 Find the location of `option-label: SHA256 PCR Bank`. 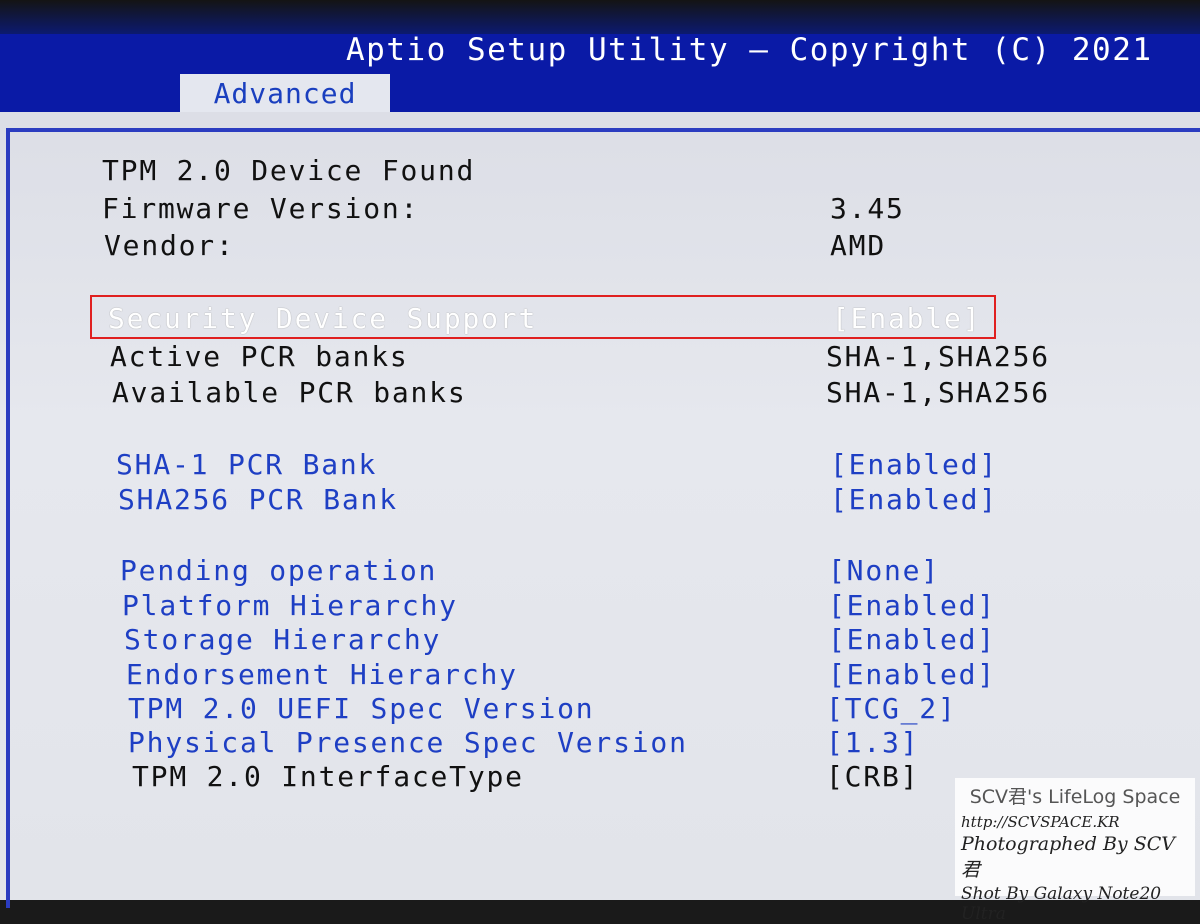

option-label: SHA256 PCR Bank is located at coordinates (258, 499).